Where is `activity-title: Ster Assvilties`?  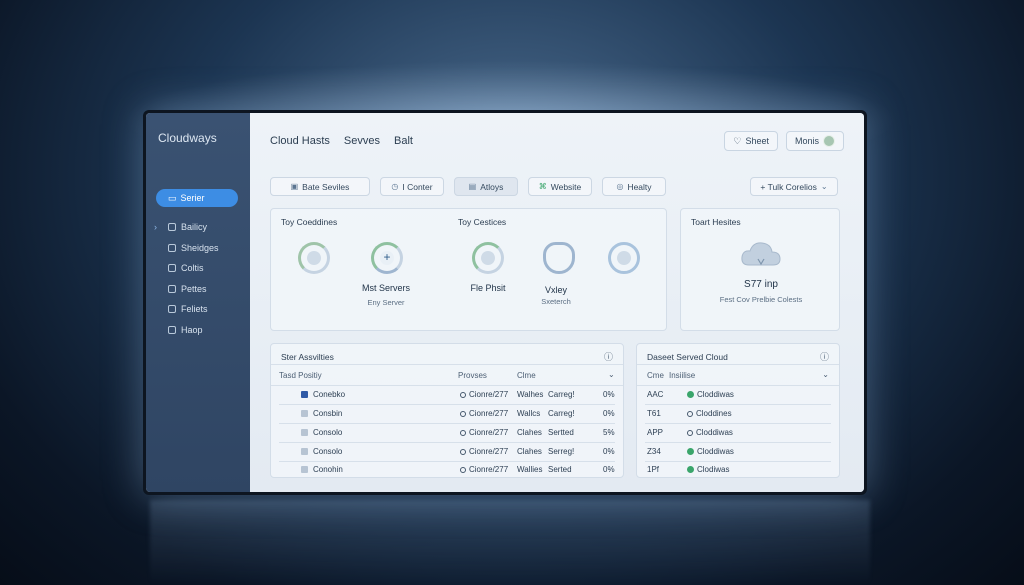
activity-title: Ster Assvilties is located at coordinates (307, 357).